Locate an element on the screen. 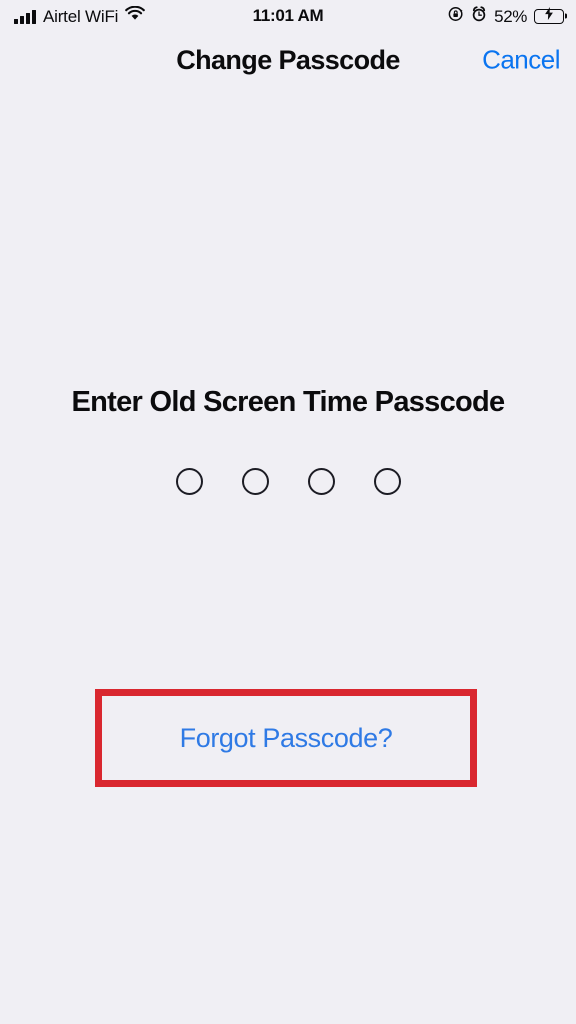 The width and height of the screenshot is (576, 1024). page-title: Change Passcode is located at coordinates (288, 59).